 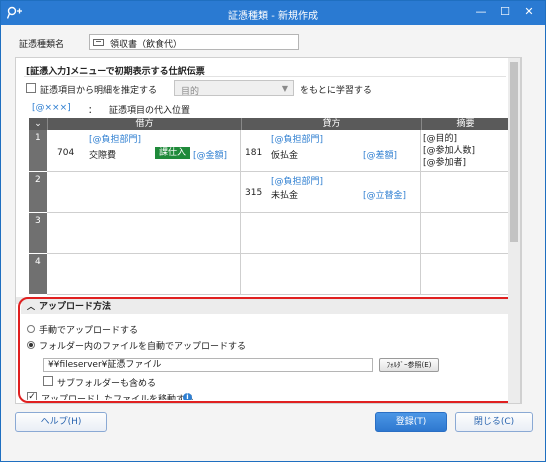 I want to click on maximize-icon: ☐, so click(x=505, y=12).